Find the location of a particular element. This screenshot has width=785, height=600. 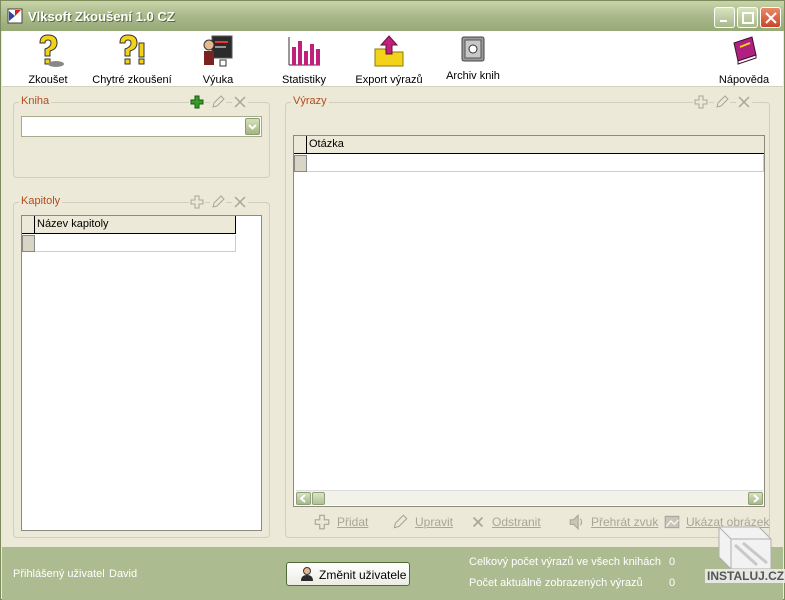

remove-expression-icon is located at coordinates (478, 522).